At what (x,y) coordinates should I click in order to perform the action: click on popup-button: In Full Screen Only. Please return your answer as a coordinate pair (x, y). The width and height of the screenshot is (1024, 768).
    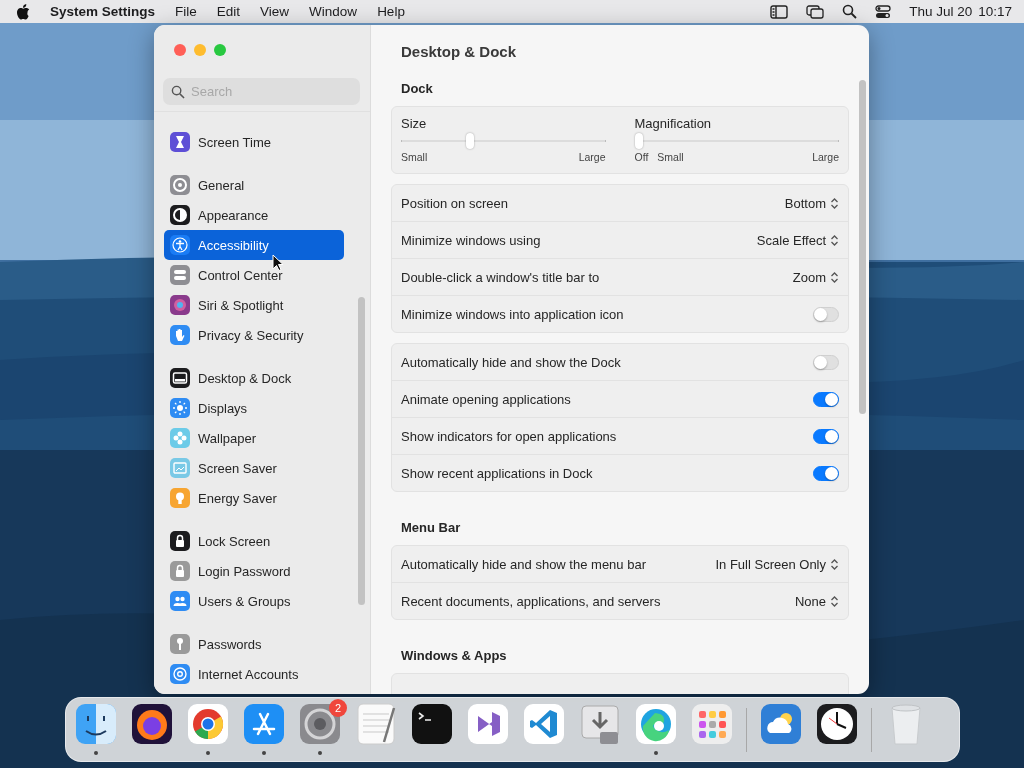
    Looking at the image, I should click on (777, 564).